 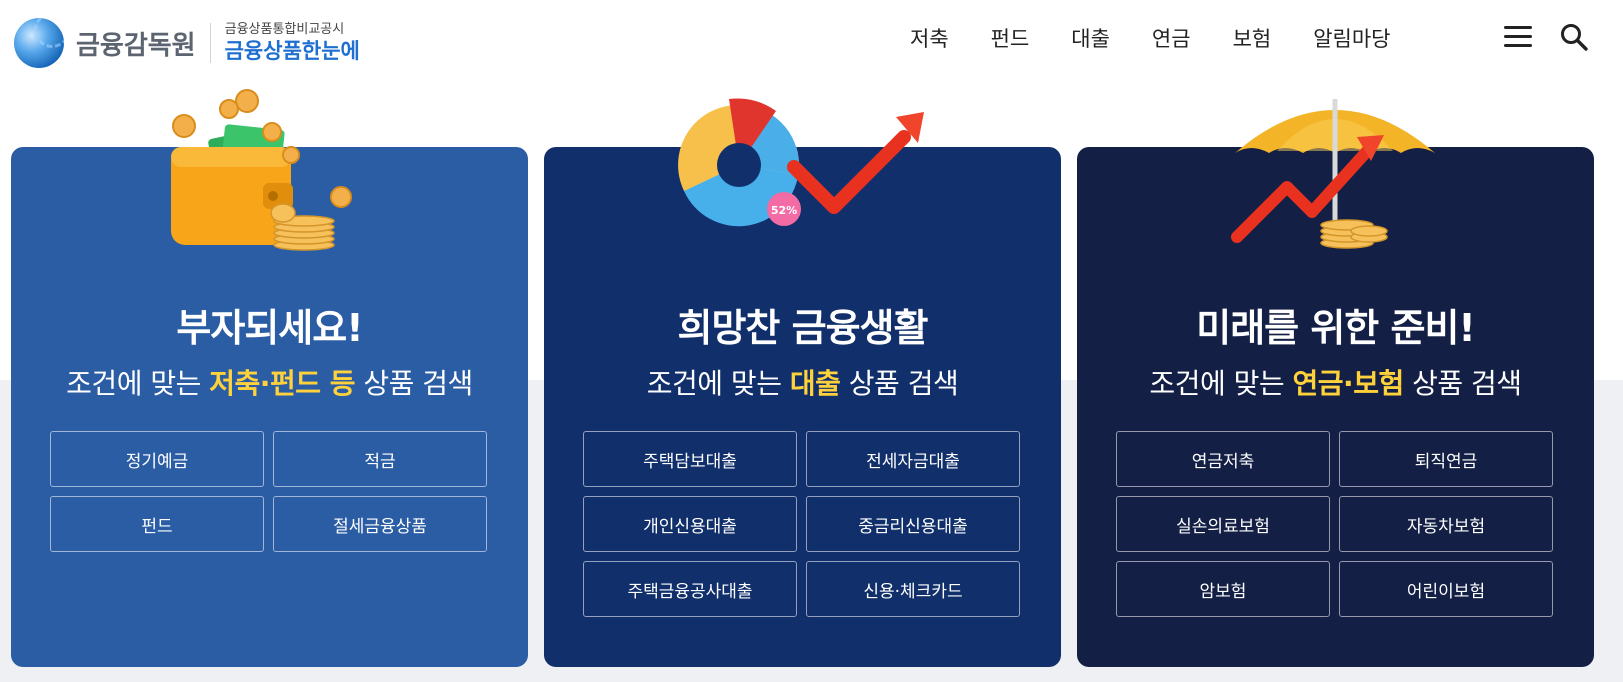 I want to click on personal-credit-loan-button: 개인신용대출, so click(x=690, y=524).